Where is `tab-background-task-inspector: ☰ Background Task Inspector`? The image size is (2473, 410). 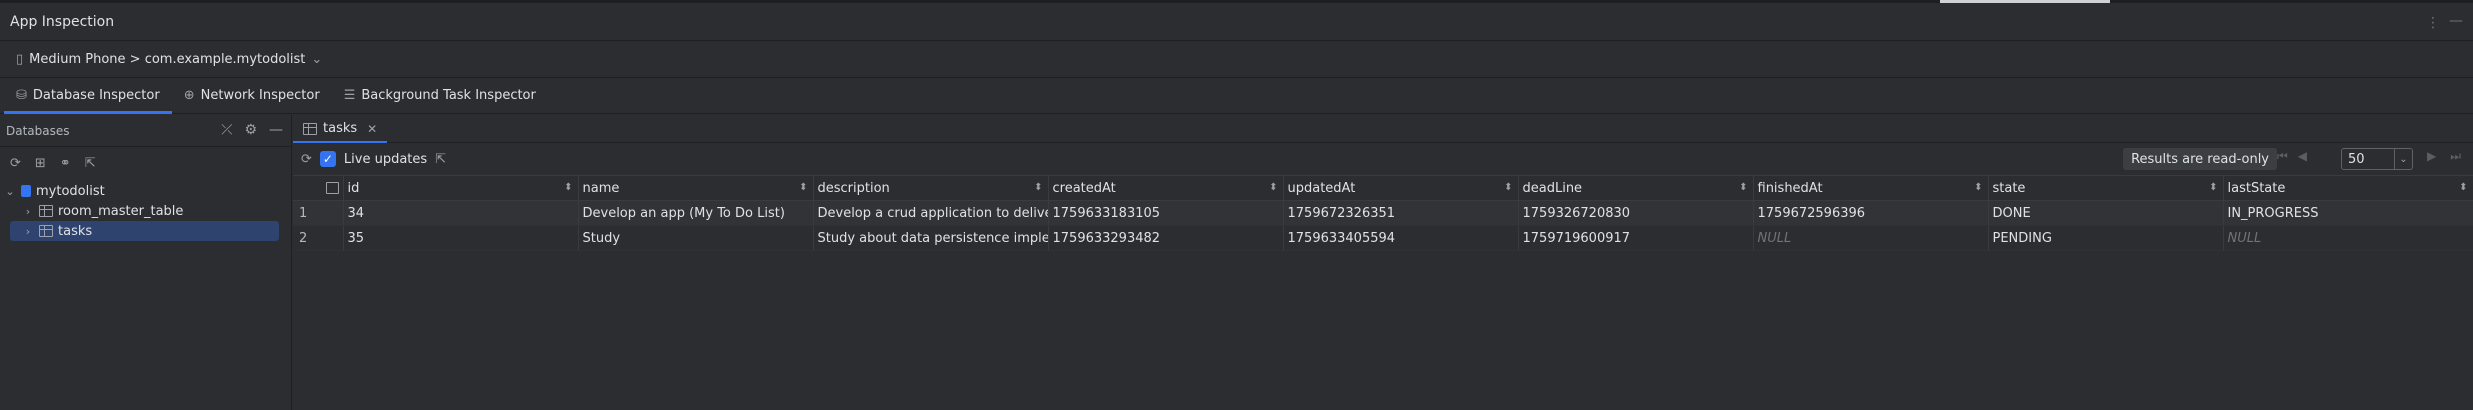
tab-background-task-inspector: ☰ Background Task Inspector is located at coordinates (440, 95).